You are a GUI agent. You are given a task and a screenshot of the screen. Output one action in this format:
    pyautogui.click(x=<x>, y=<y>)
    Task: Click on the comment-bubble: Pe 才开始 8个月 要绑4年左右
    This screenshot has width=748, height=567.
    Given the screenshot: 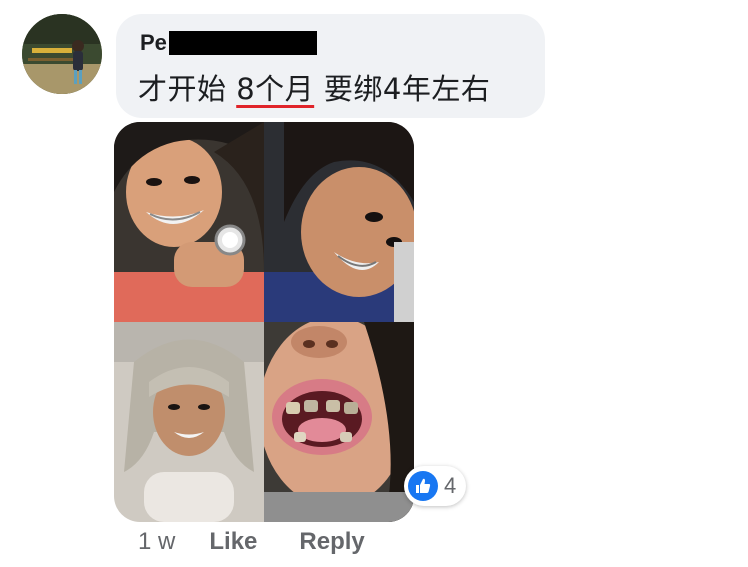 What is the action you would take?
    pyautogui.click(x=330, y=66)
    